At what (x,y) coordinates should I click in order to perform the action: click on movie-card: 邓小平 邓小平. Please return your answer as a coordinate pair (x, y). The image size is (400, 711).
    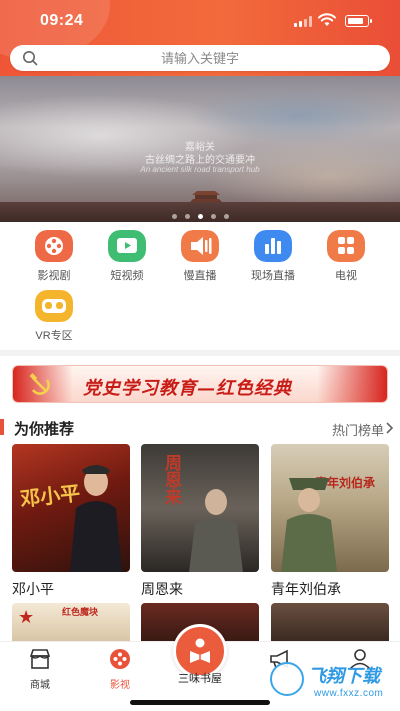
    Looking at the image, I should click on (71, 521).